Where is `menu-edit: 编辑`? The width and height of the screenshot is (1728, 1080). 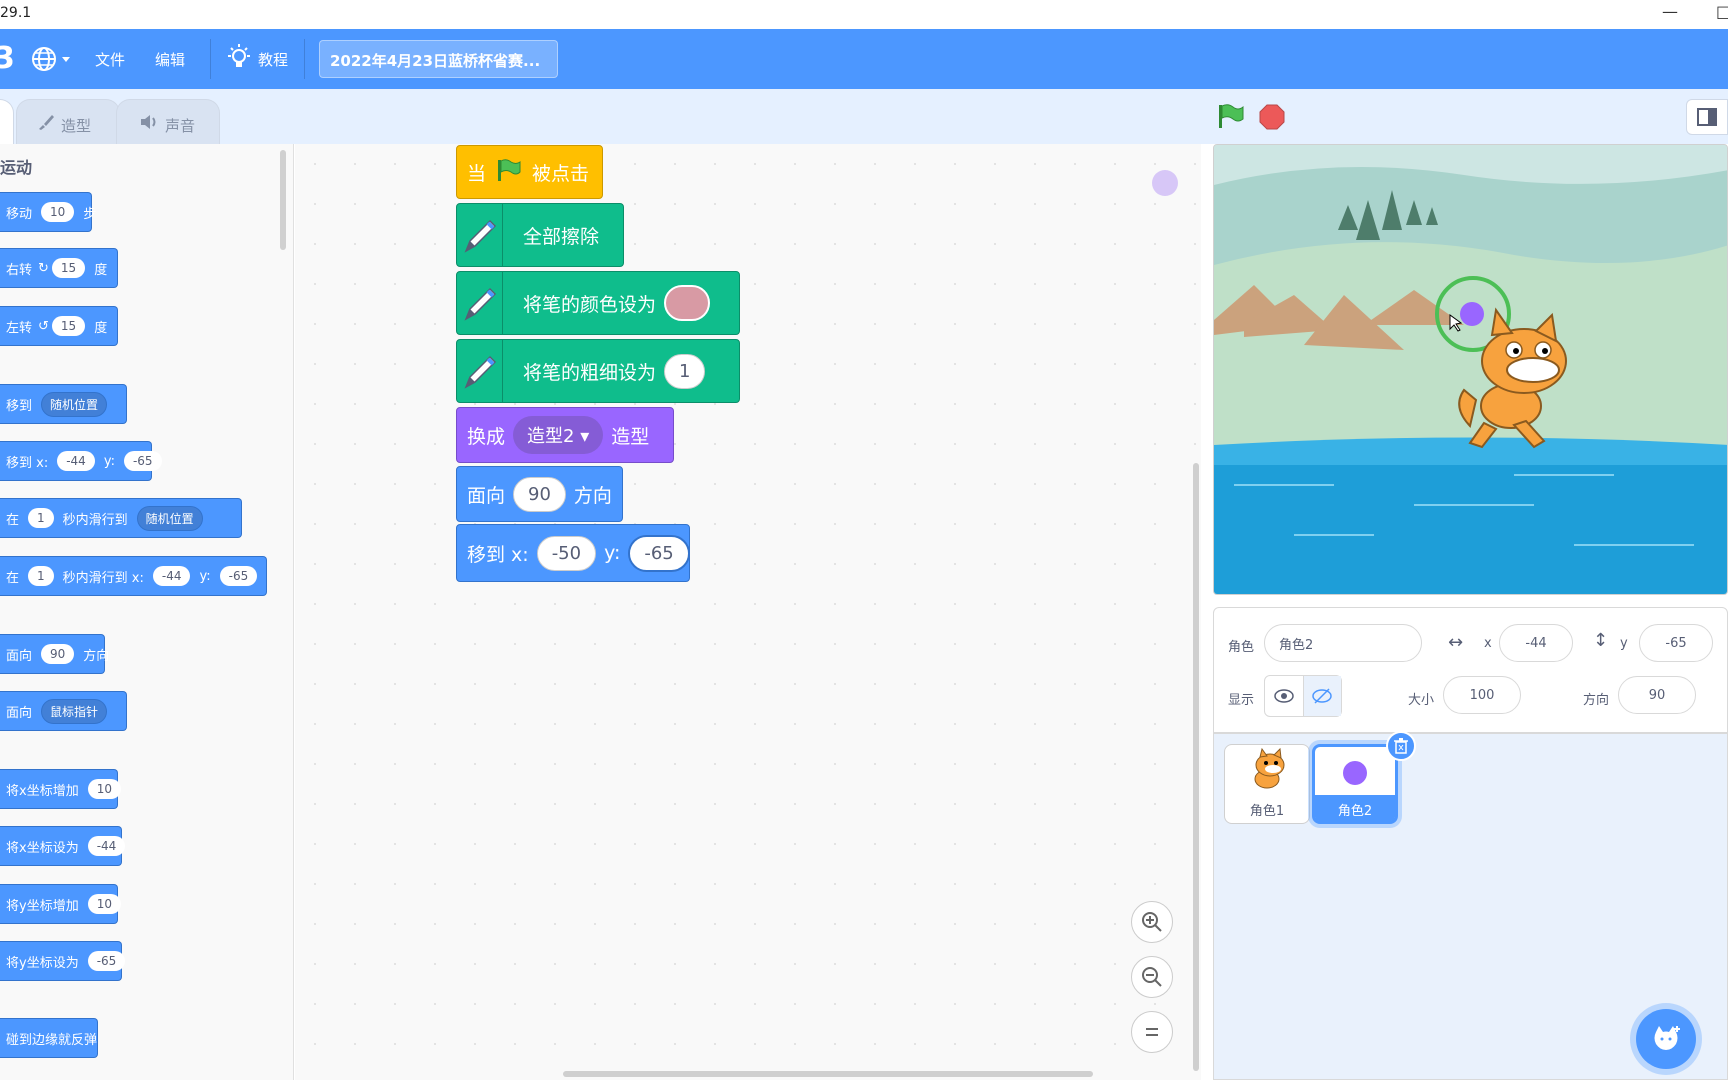 menu-edit: 编辑 is located at coordinates (170, 59).